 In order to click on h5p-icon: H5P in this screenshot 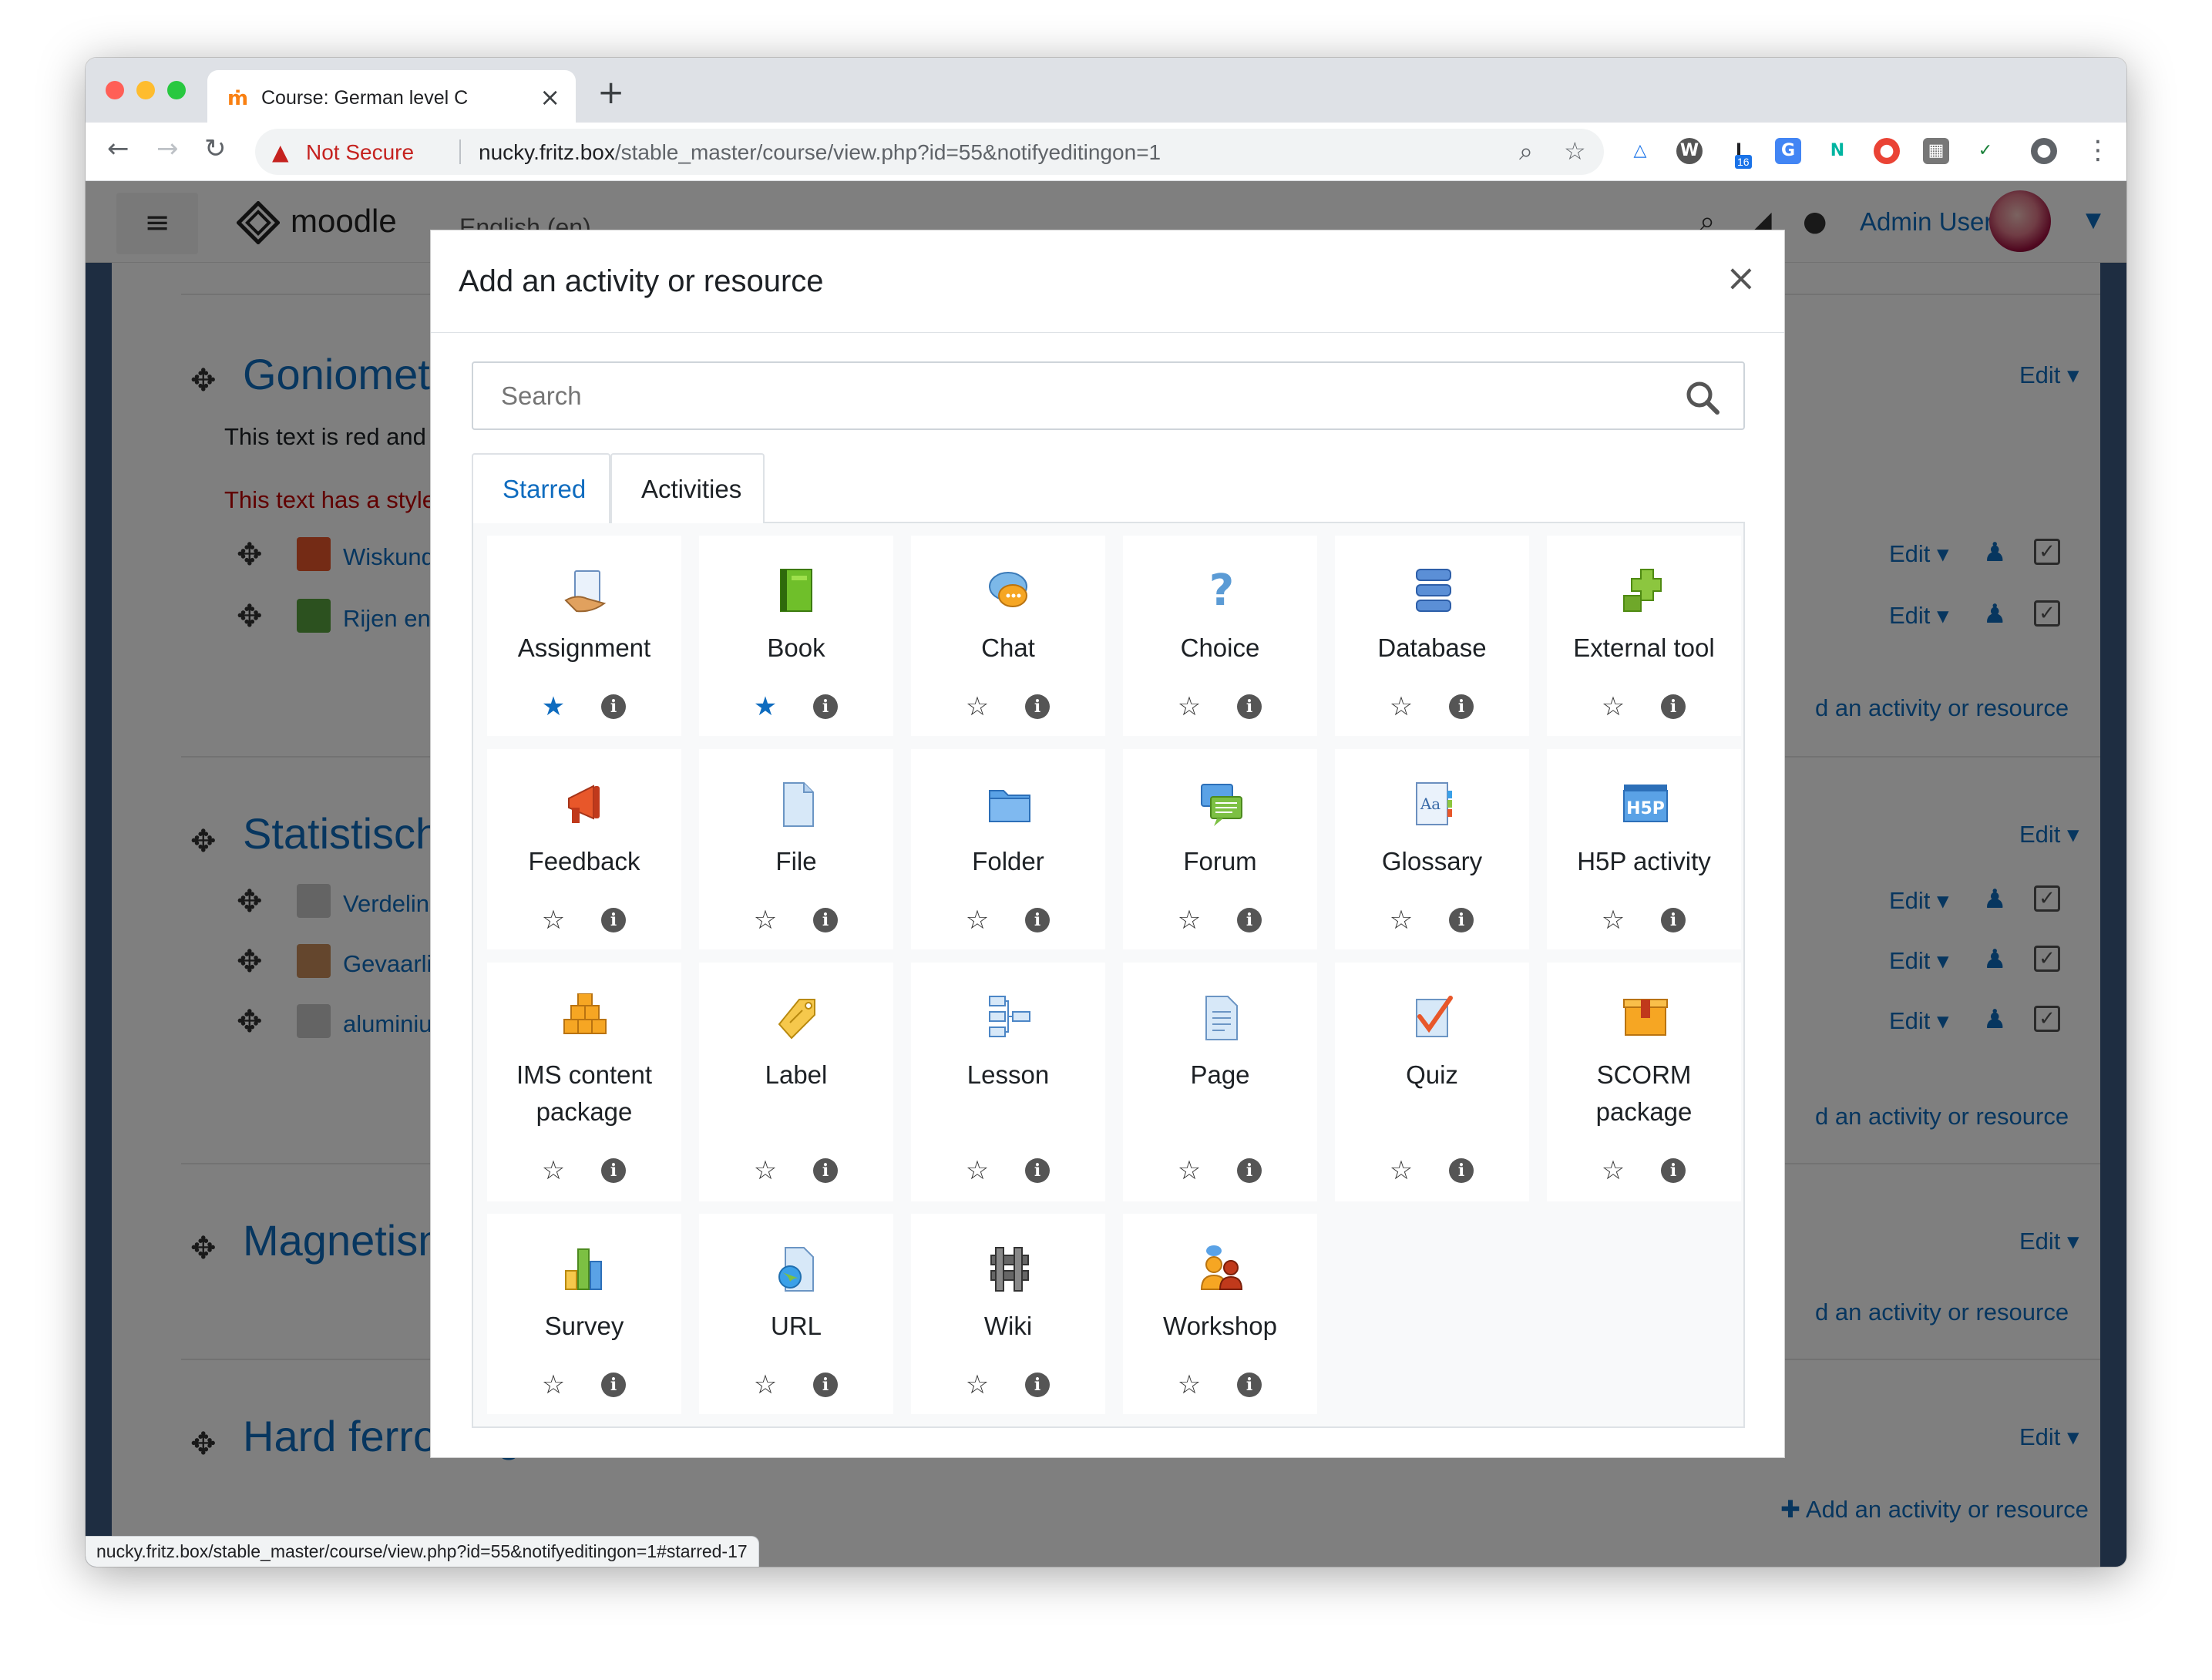, I will do `click(1645, 804)`.